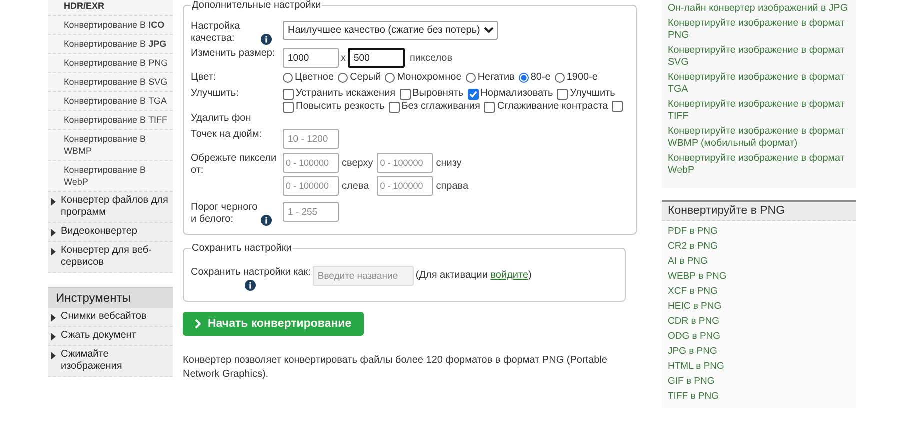 The height and width of the screenshot is (438, 900). I want to click on converter-link: Конвертируйте изображение в формат WebP, so click(760, 165).